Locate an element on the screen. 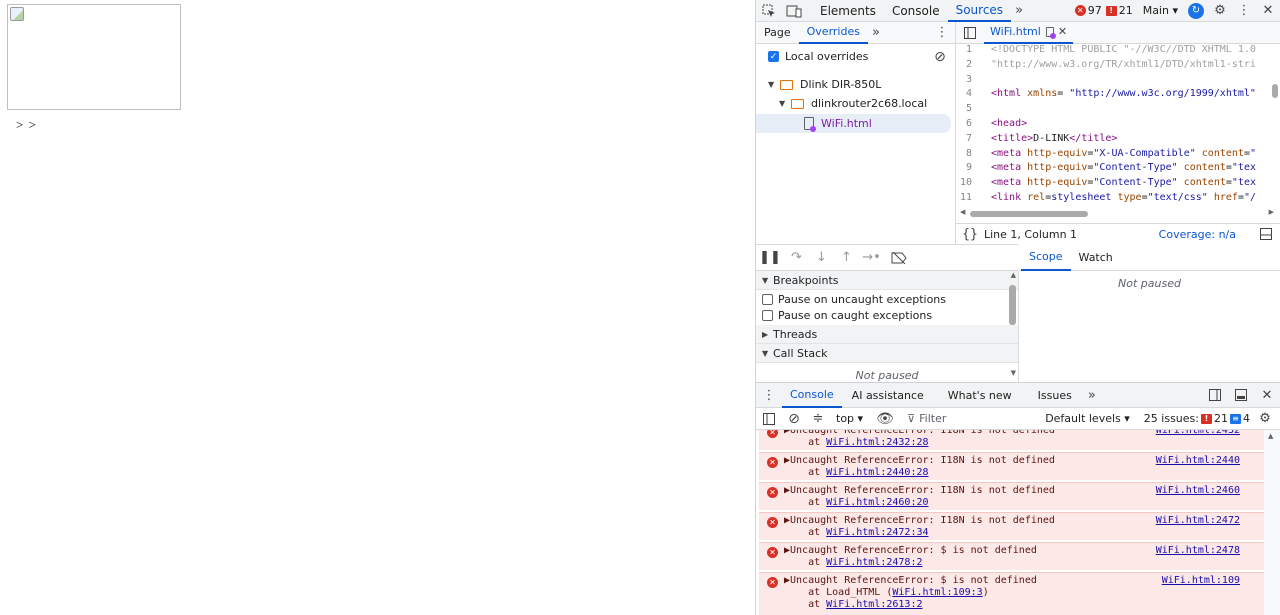 Image resolution: width=1280 pixels, height=615 pixels. stack-link: WiFi.html:2460:20 is located at coordinates (877, 502).